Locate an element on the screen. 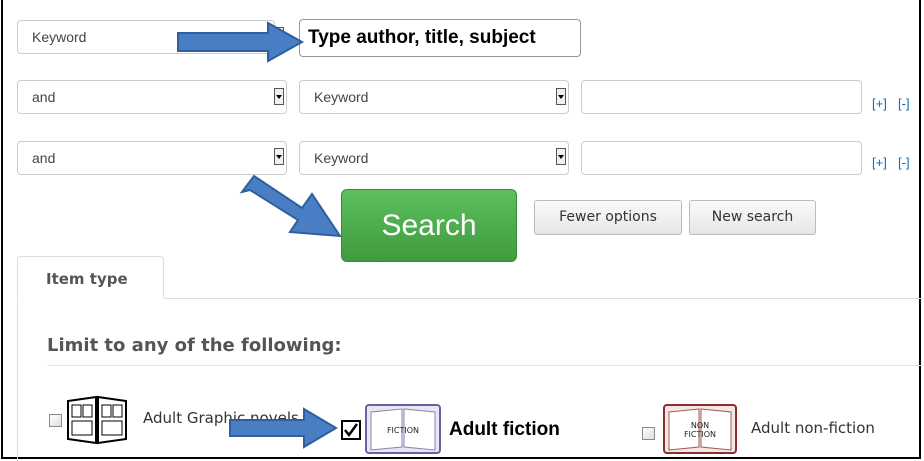 The height and width of the screenshot is (461, 924). dropdown-button-2b is located at coordinates (561, 96).